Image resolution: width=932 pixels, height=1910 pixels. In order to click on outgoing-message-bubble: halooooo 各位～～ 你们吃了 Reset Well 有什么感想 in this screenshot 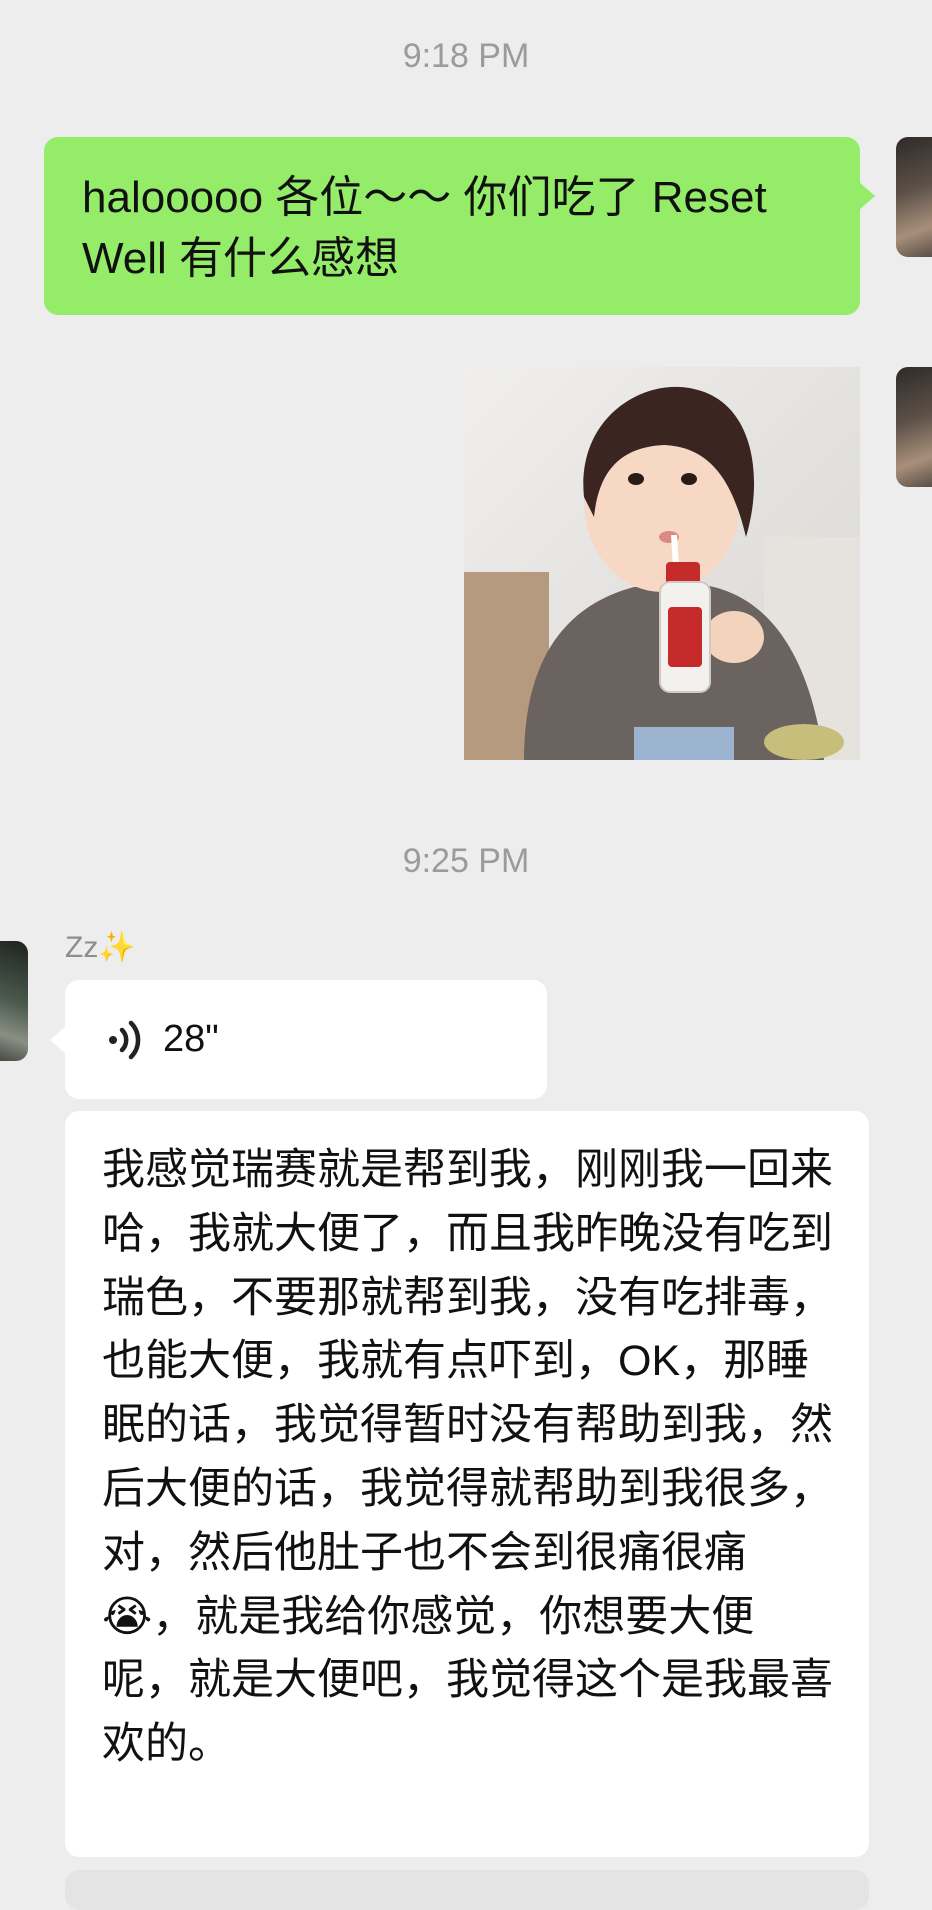, I will do `click(452, 226)`.